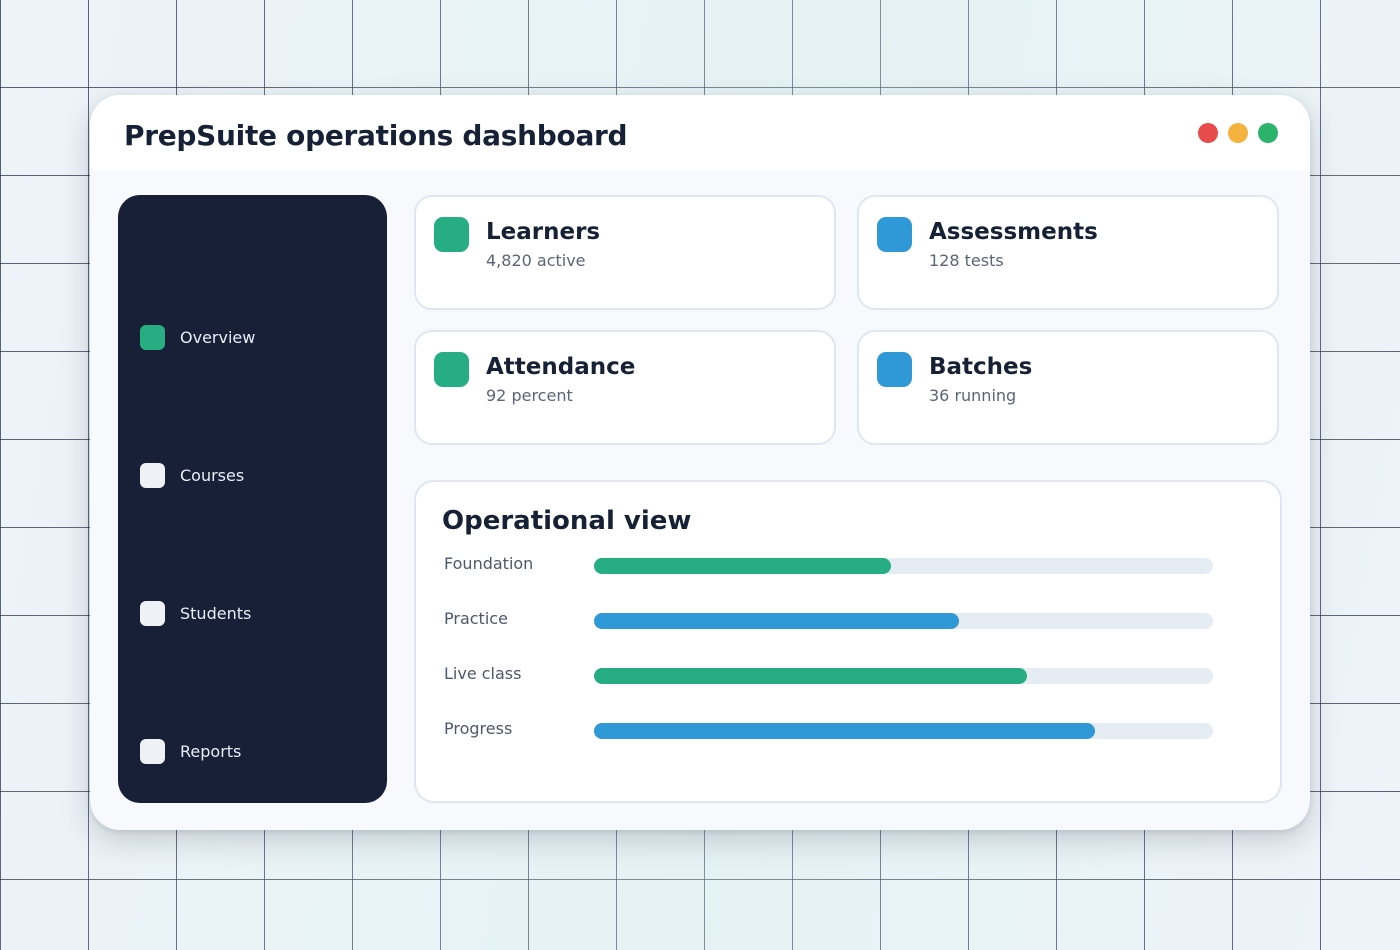  I want to click on row-label-live-class: Live class, so click(483, 673).